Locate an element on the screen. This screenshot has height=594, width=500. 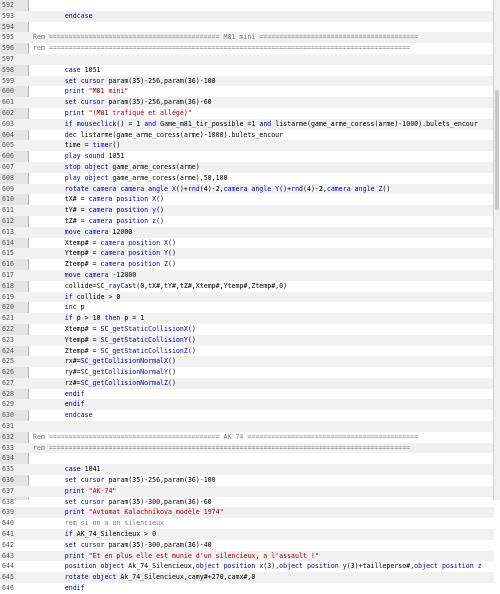
code-line: 640 rem si on a un silencieux is located at coordinates (247, 523).